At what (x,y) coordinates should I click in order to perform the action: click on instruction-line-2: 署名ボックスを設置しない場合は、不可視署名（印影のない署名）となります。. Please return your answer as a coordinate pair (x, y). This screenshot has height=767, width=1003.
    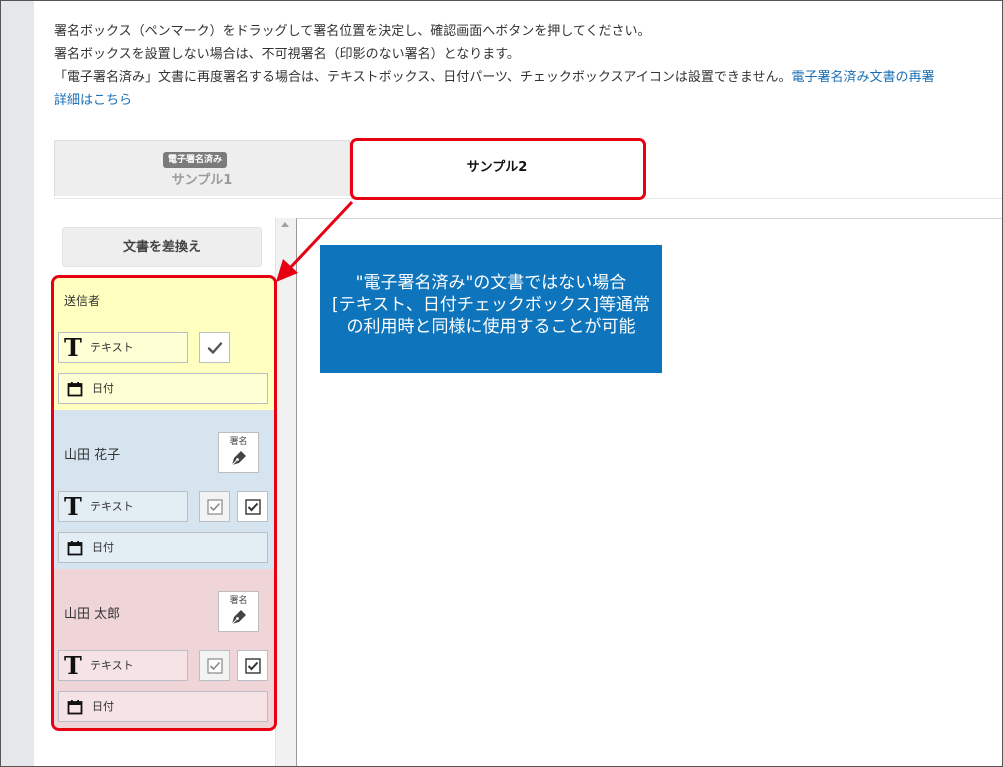
    Looking at the image, I should click on (287, 54).